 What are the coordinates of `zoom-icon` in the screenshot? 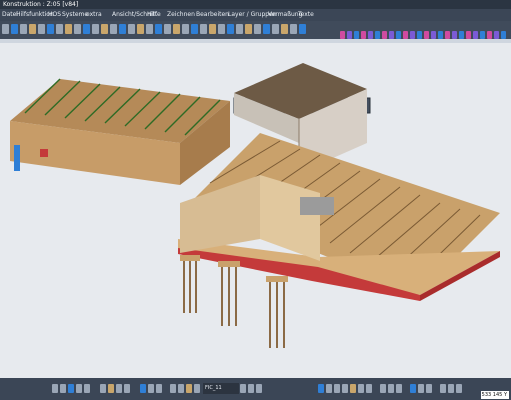 It's located at (77, 29).